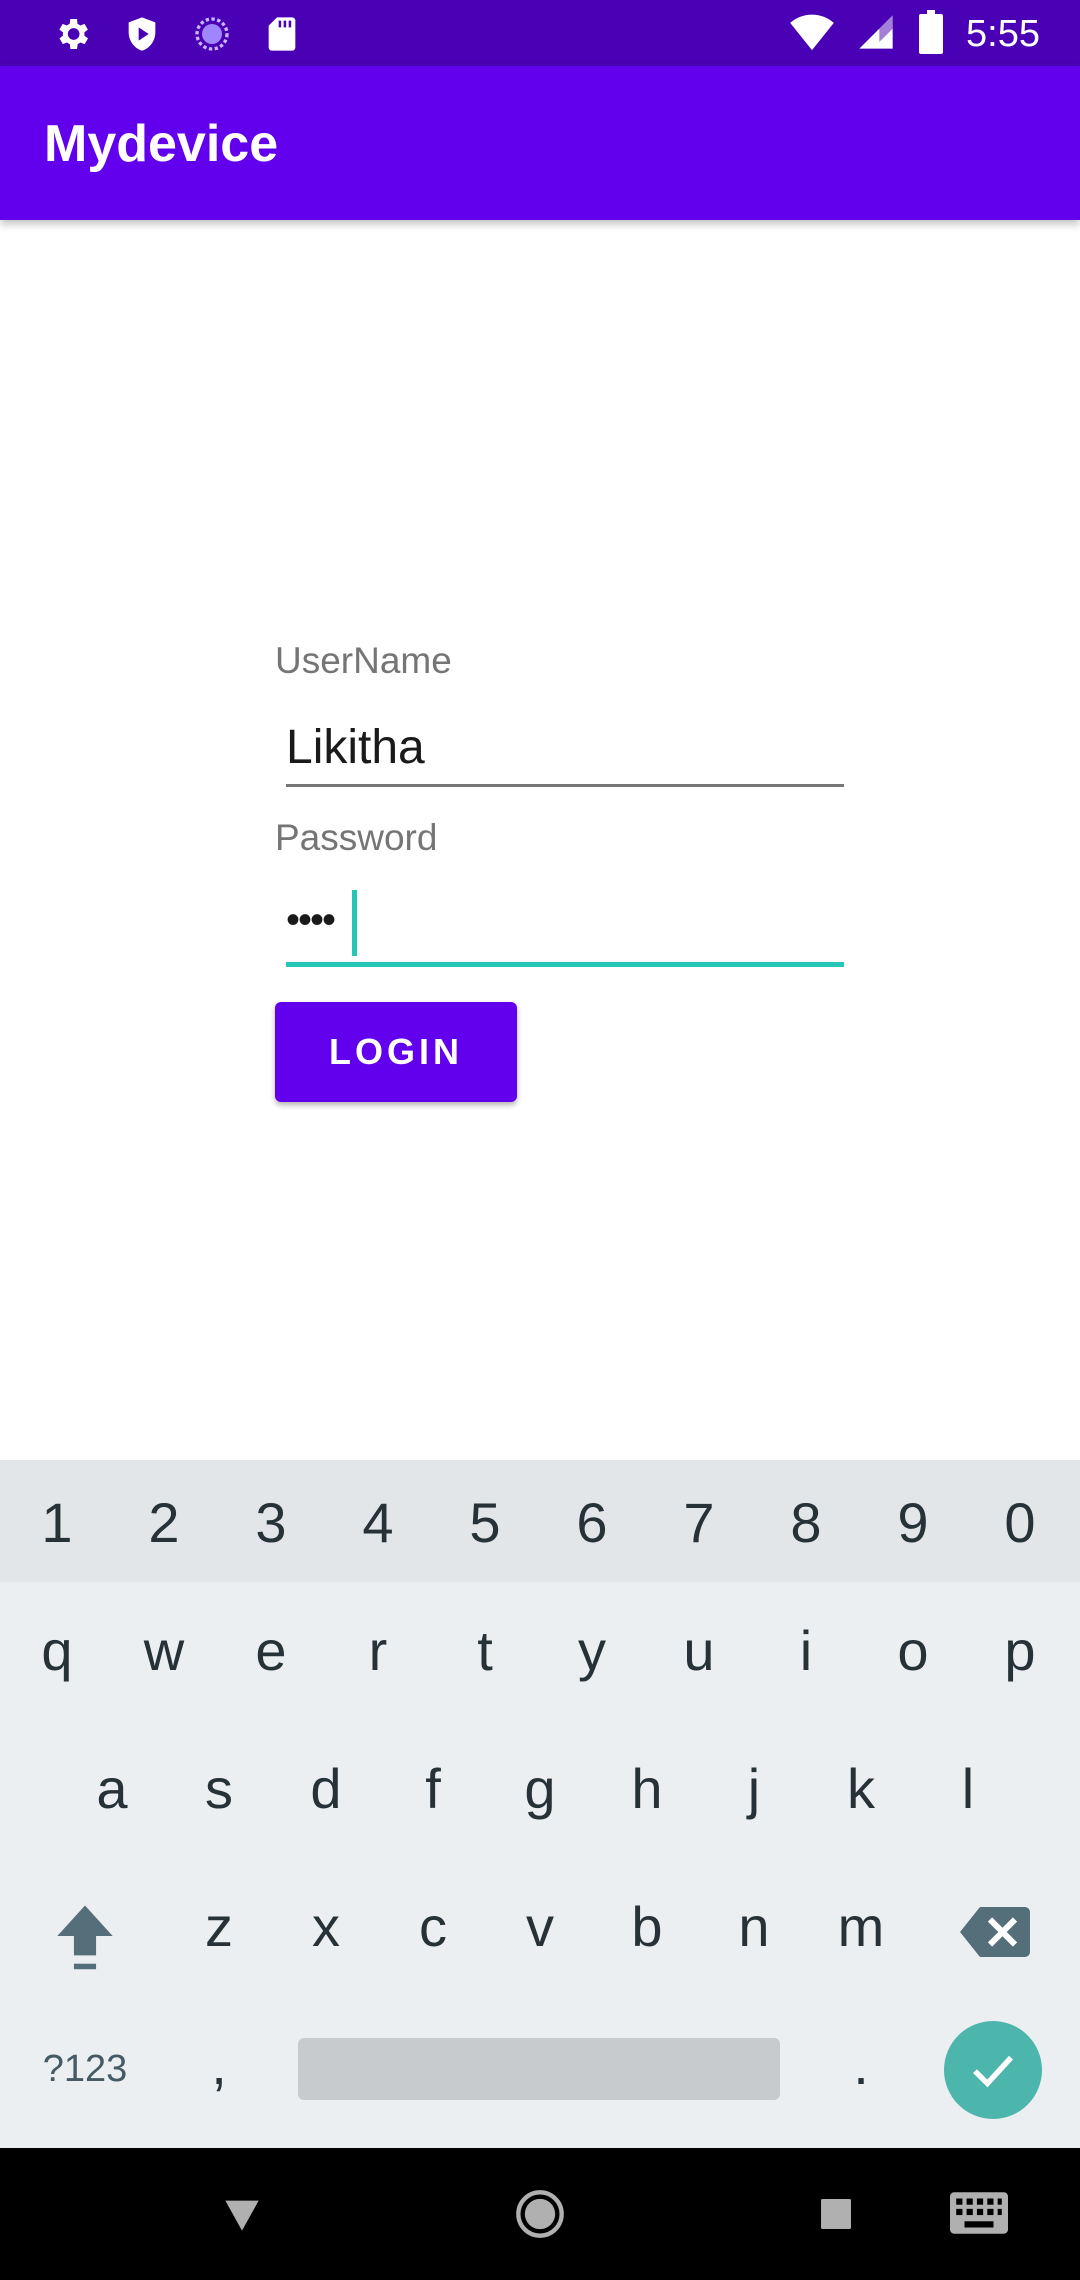 The image size is (1080, 2280). Describe the element at coordinates (378, 1522) in the screenshot. I see `key-4: 4` at that location.